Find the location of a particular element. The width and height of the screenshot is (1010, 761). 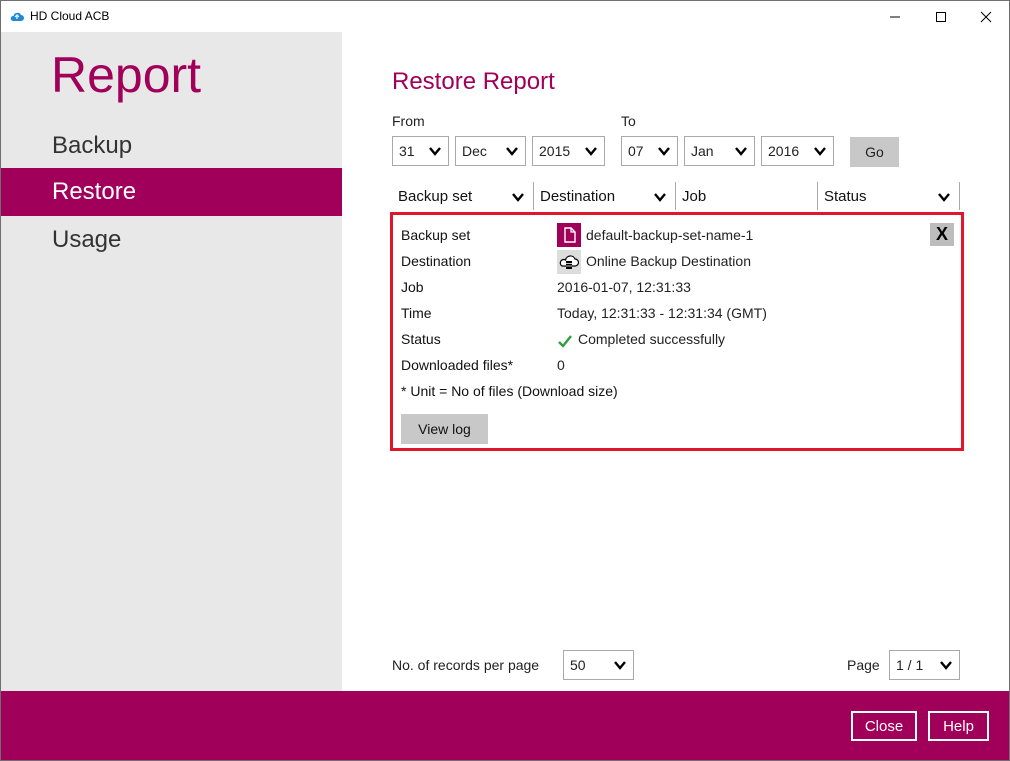

column-header-backup-set: Backup set is located at coordinates (463, 196).